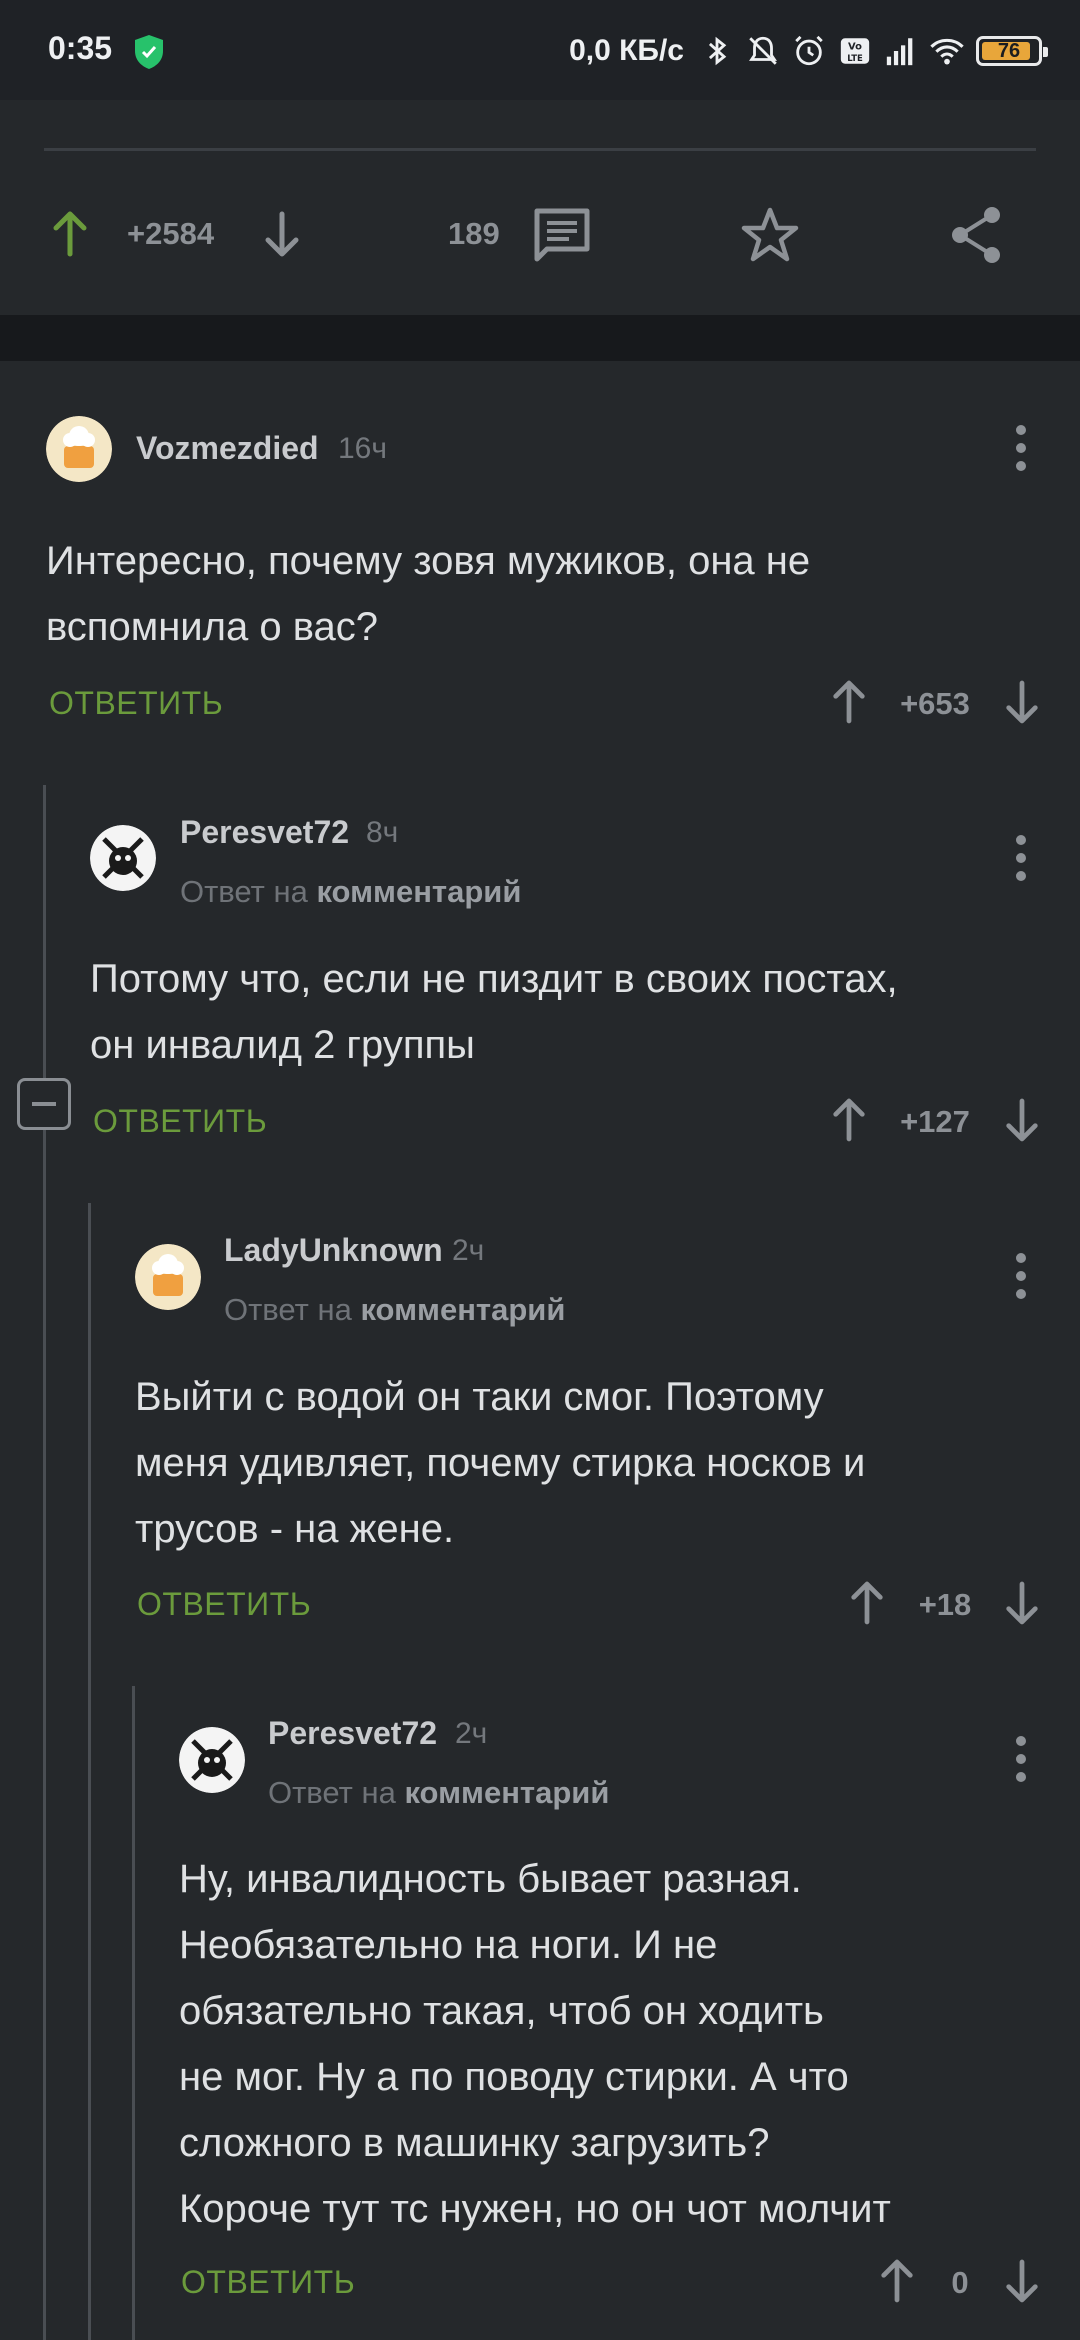 The width and height of the screenshot is (1080, 2340). I want to click on svg-text: Vo, so click(855, 47).